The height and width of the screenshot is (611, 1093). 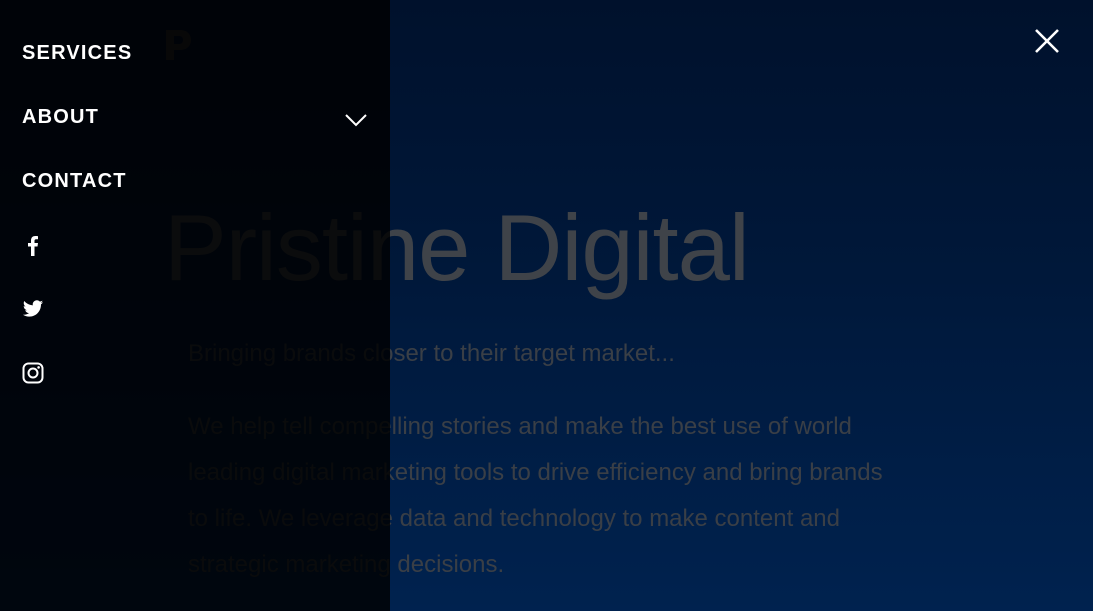 What do you see at coordinates (1047, 41) in the screenshot?
I see `close-icon` at bounding box center [1047, 41].